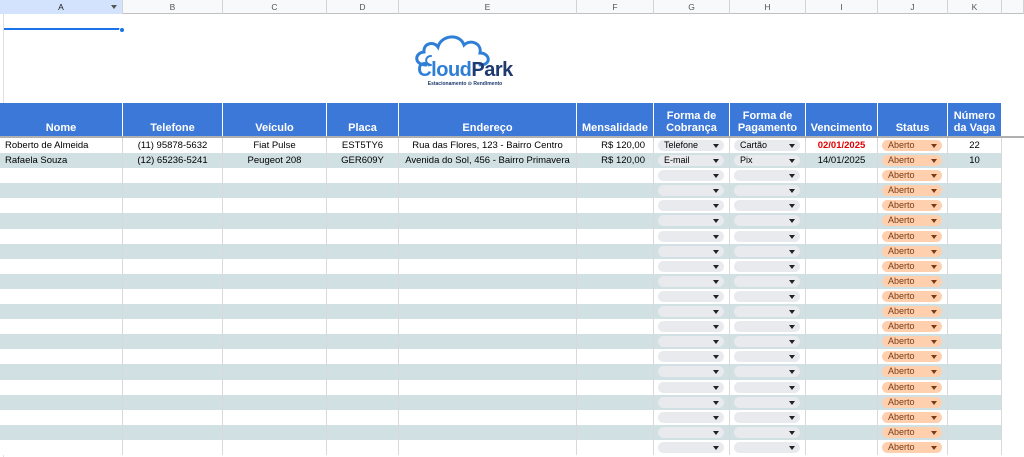 Image resolution: width=1024 pixels, height=457 pixels. I want to click on header-nome: Nome, so click(61, 120).